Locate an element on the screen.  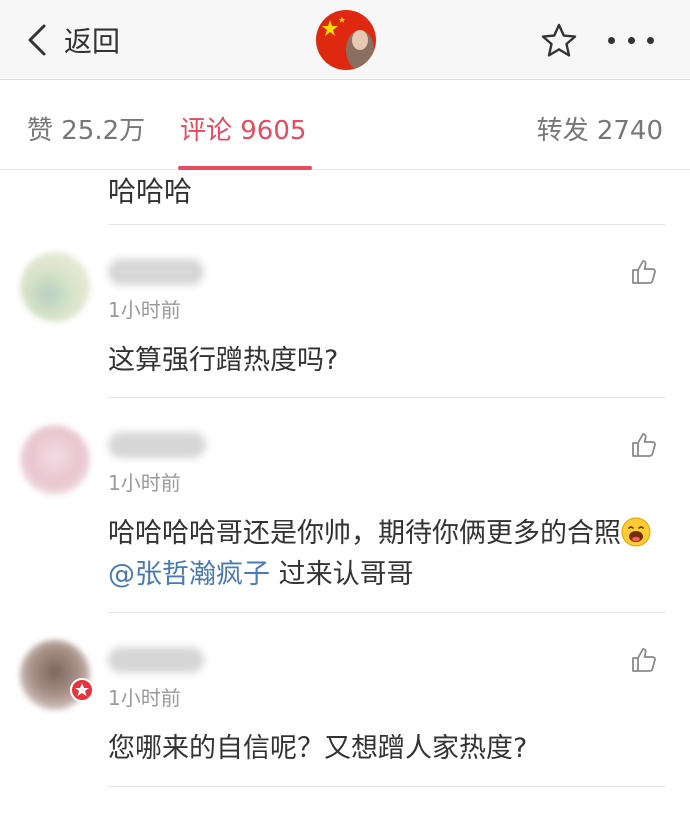
user-mention-link: @张哲瀚疯子 is located at coordinates (189, 574).